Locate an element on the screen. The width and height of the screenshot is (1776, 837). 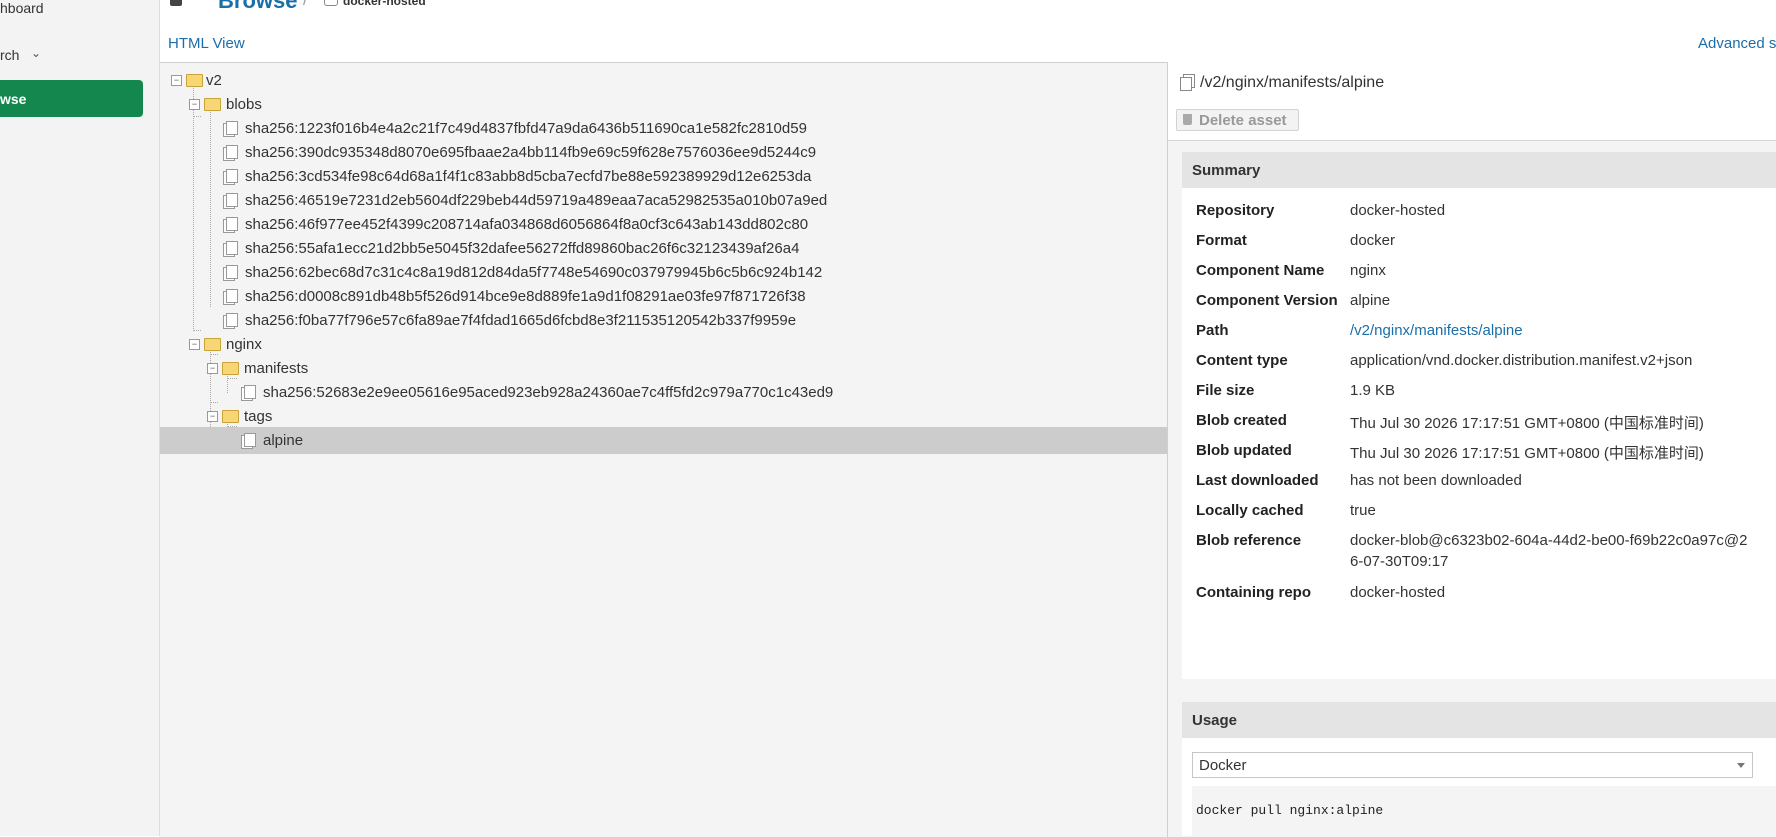
database-icon is located at coordinates (176, 3).